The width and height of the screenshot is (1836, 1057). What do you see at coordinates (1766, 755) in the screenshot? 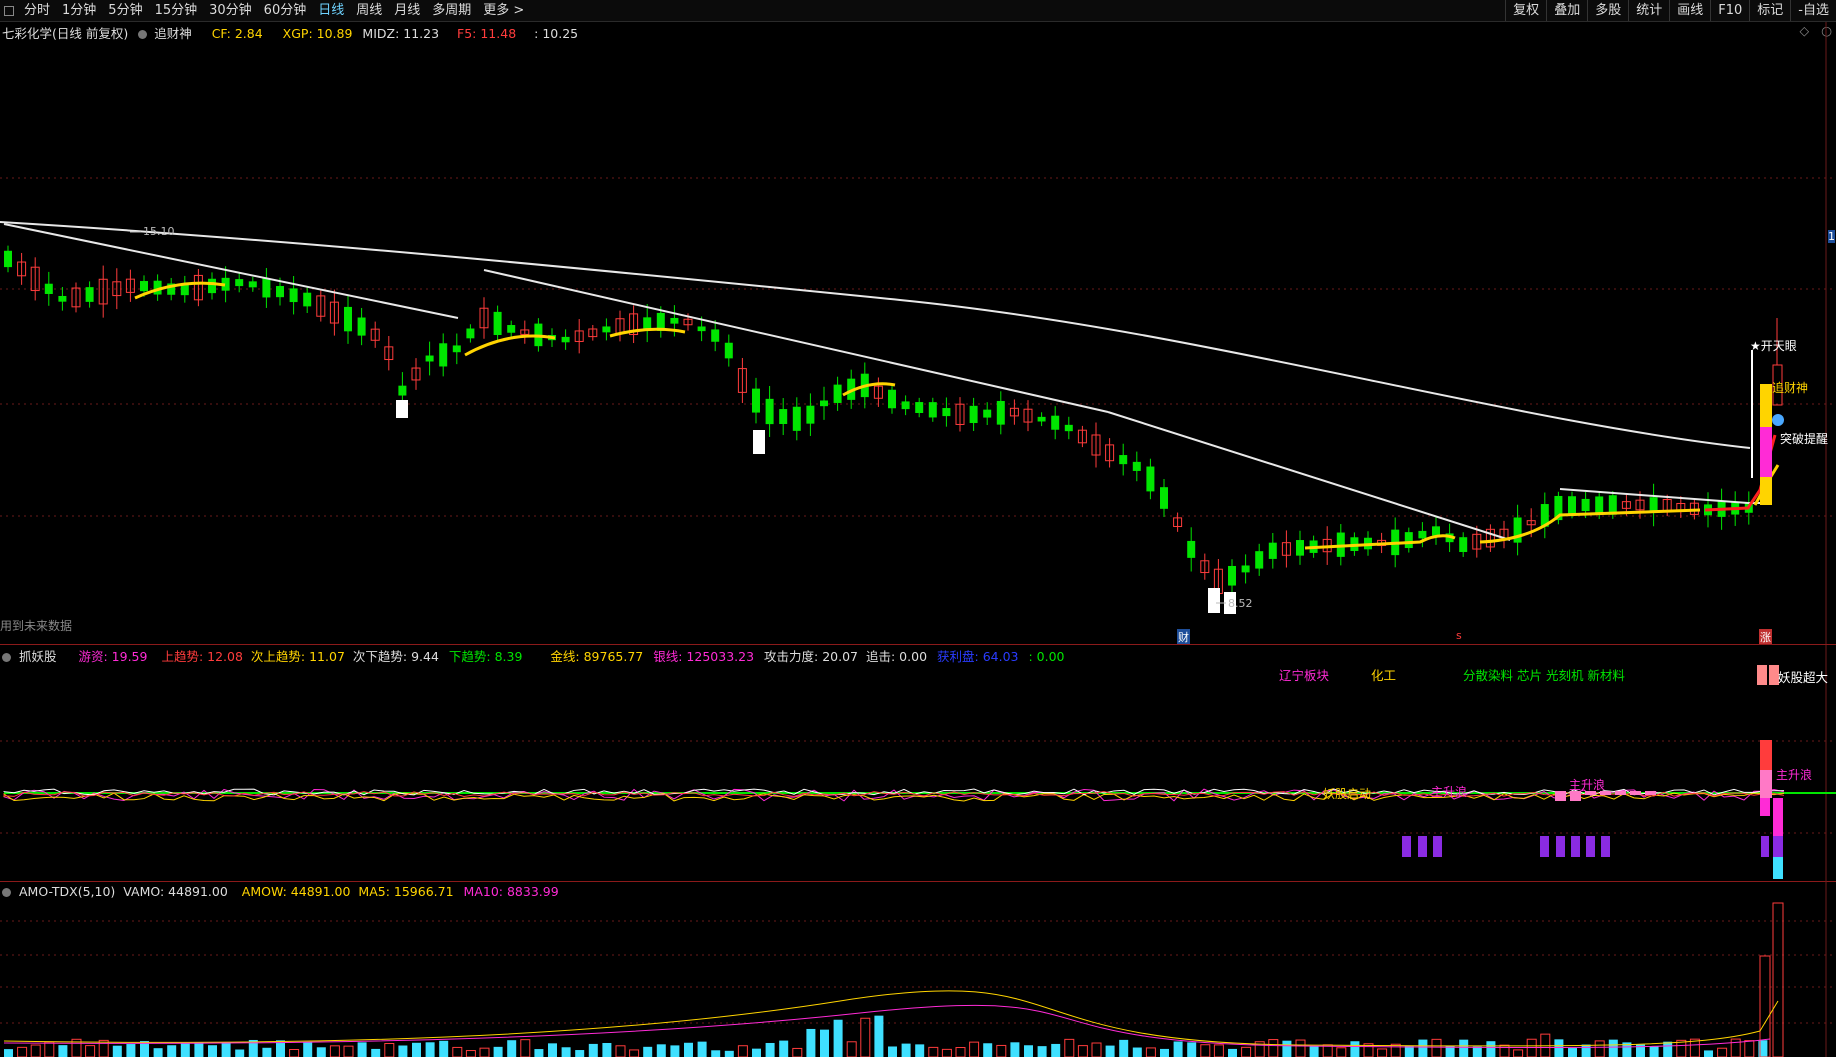
I see `red-signal` at bounding box center [1766, 755].